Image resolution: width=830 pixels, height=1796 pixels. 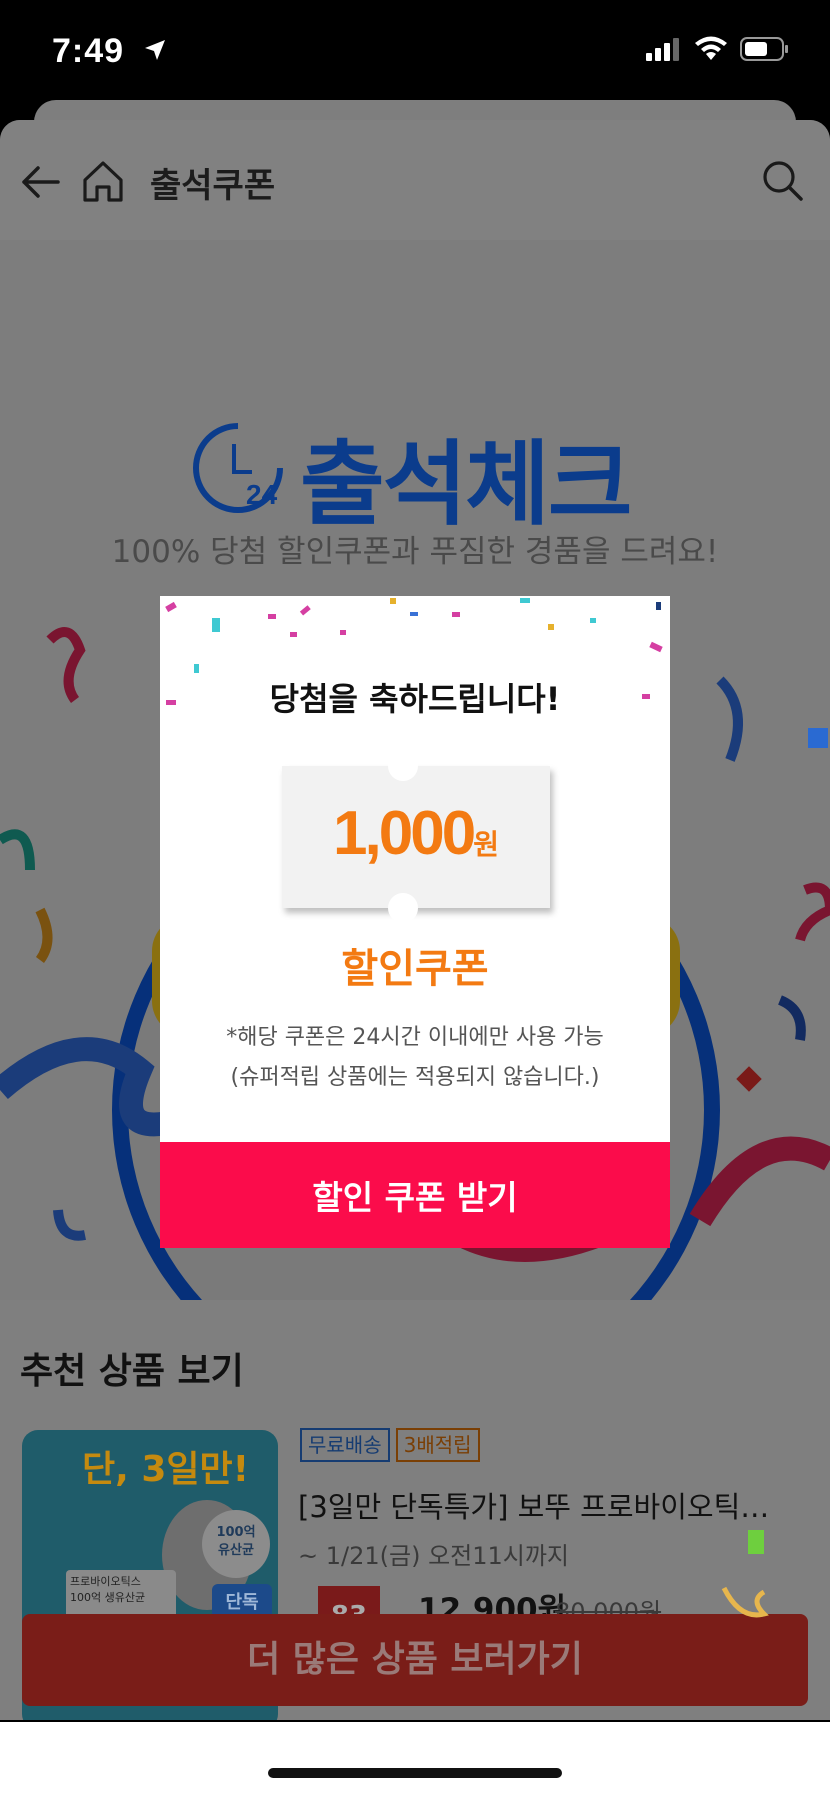 What do you see at coordinates (486, 844) in the screenshot?
I see `coupon-amount-unit: 원` at bounding box center [486, 844].